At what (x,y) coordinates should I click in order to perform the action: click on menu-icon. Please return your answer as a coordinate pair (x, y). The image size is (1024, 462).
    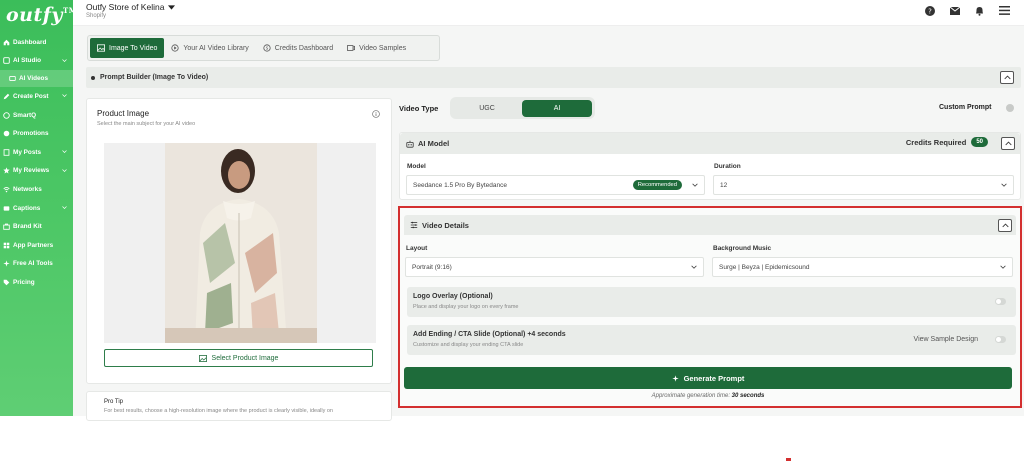
    Looking at the image, I should click on (1004, 10).